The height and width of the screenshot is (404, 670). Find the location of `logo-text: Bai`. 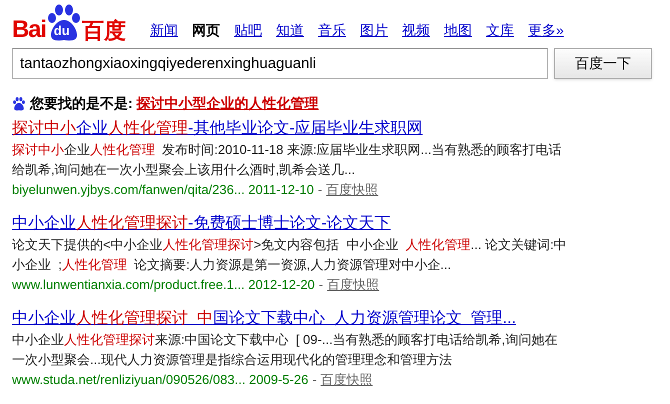

logo-text: Bai is located at coordinates (29, 30).